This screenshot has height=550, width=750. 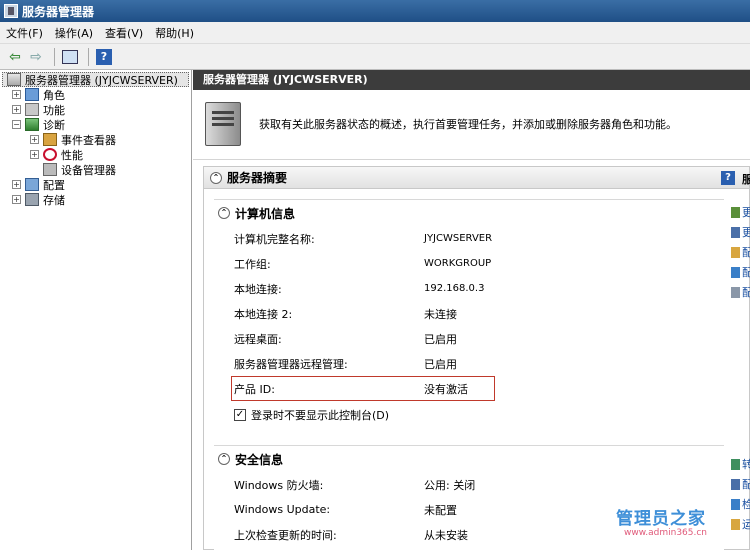 What do you see at coordinates (440, 314) in the screenshot?
I see `info-value: 未连接` at bounding box center [440, 314].